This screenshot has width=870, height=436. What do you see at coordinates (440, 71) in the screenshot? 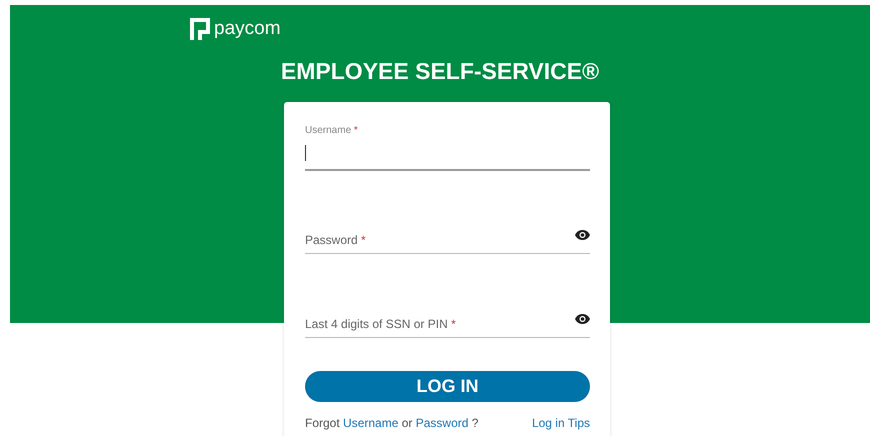
I see `page-title: EMPLOYEE SELF-SERVICE®` at bounding box center [440, 71].